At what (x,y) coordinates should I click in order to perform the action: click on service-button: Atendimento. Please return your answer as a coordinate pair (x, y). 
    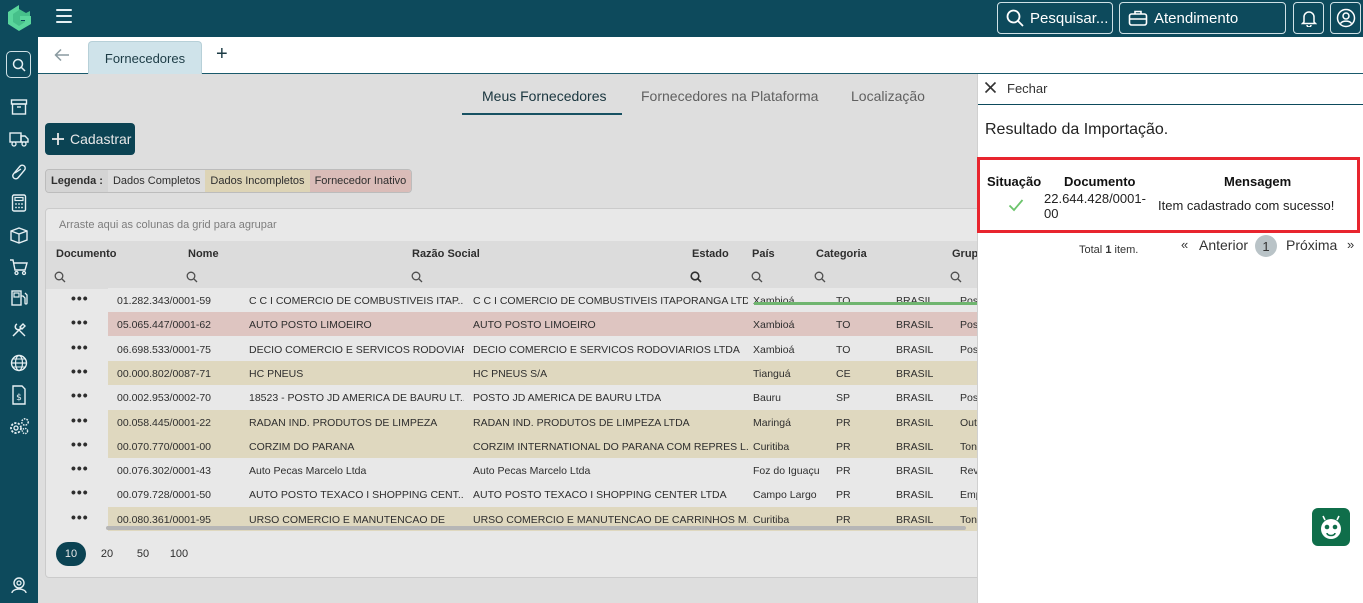
    Looking at the image, I should click on (1202, 18).